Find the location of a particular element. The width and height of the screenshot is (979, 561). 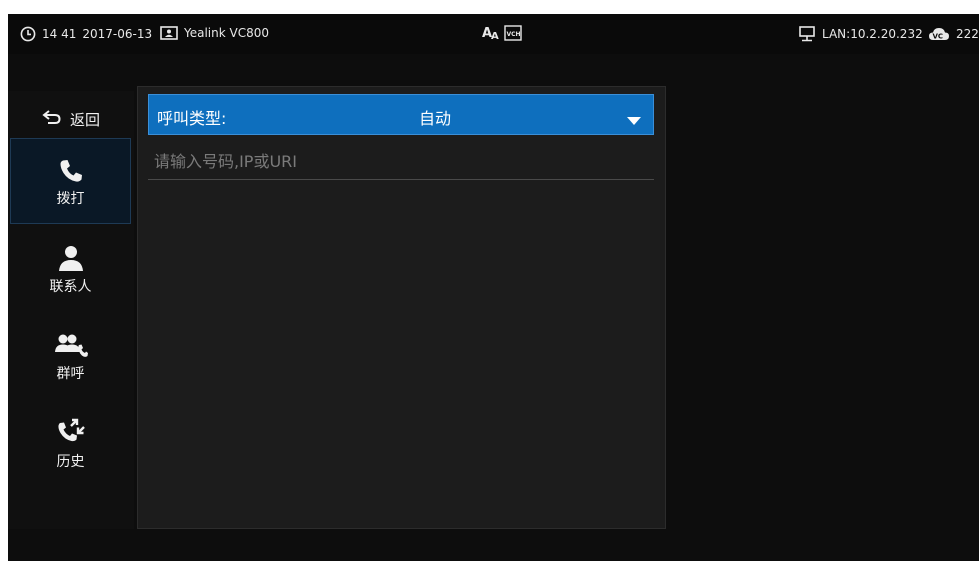

svg-text: VC is located at coordinates (938, 37).